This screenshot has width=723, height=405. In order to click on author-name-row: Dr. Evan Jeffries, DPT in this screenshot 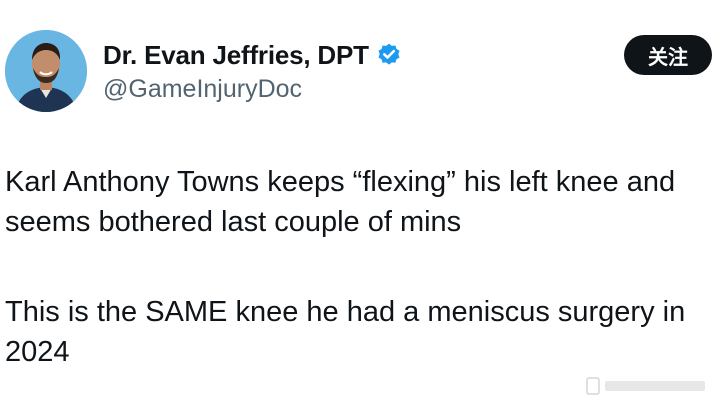, I will do `click(252, 55)`.